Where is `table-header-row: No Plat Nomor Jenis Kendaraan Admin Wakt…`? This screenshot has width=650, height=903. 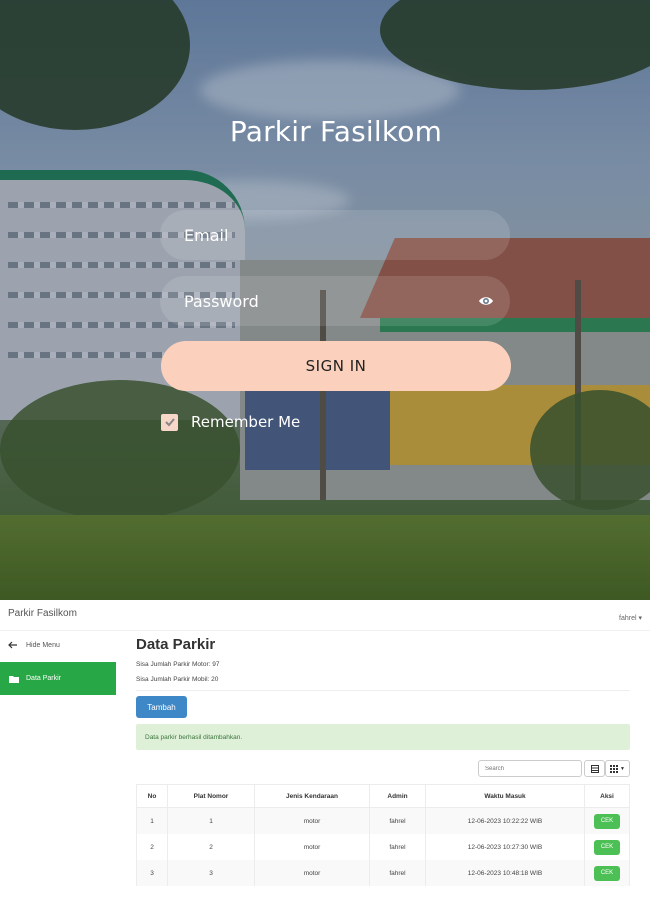
table-header-row: No Plat Nomor Jenis Kendaraan Admin Wakt… is located at coordinates (383, 796).